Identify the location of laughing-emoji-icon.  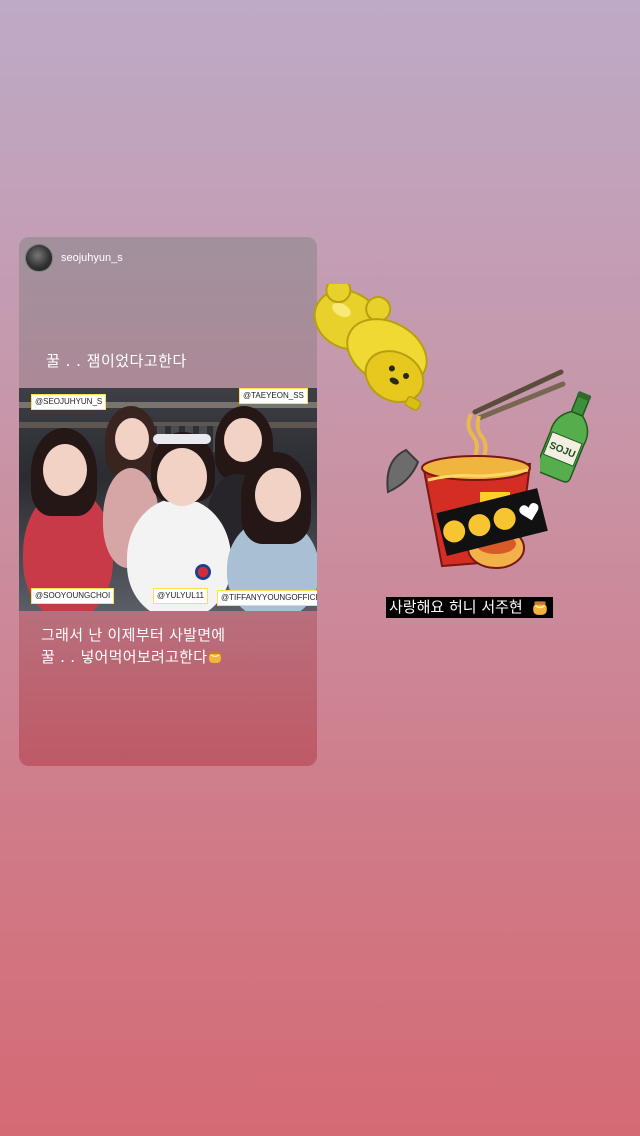
(479, 525).